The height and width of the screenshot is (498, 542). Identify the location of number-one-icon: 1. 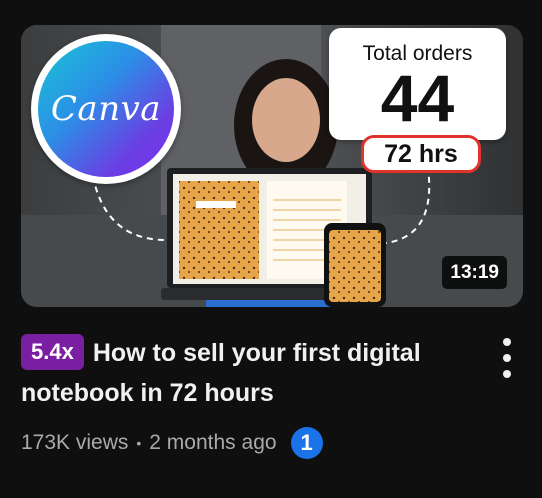
(306, 443).